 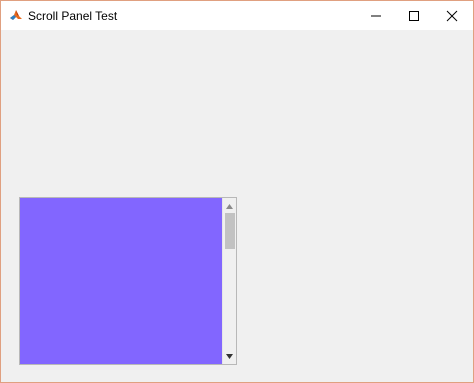 What do you see at coordinates (73, 16) in the screenshot?
I see `window-title: Scroll Panel Test` at bounding box center [73, 16].